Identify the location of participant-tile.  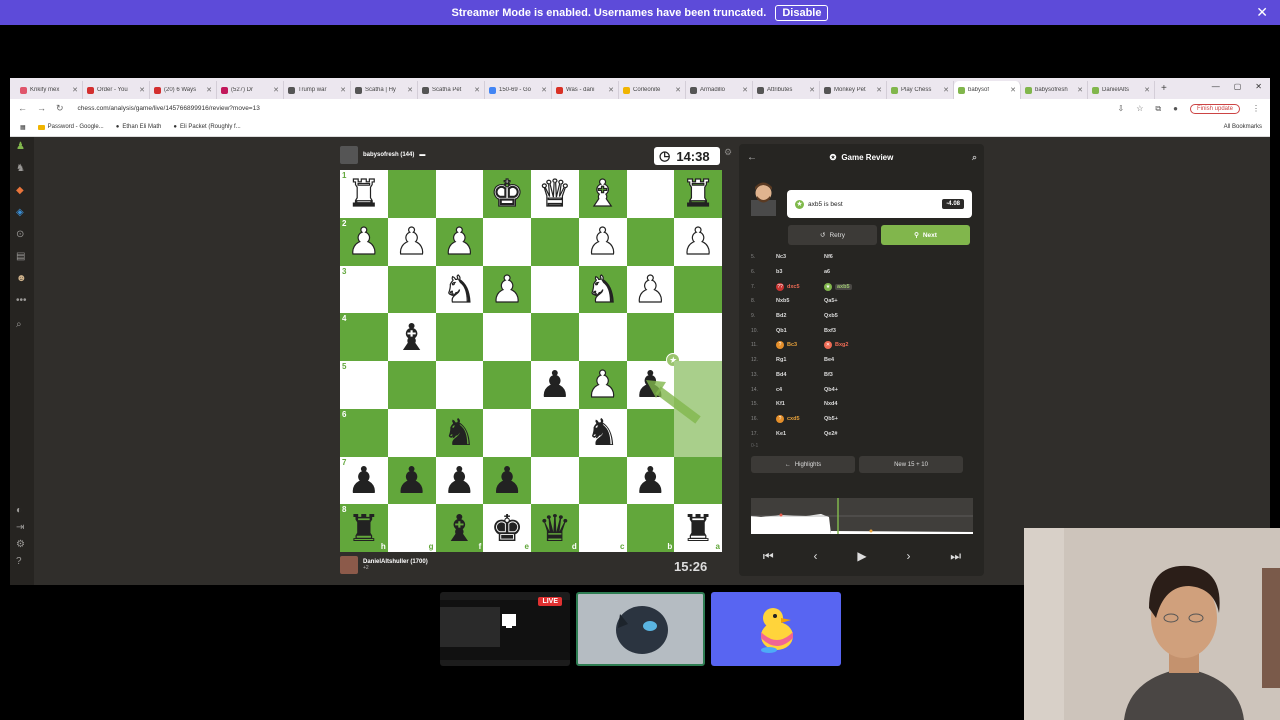
(640, 629).